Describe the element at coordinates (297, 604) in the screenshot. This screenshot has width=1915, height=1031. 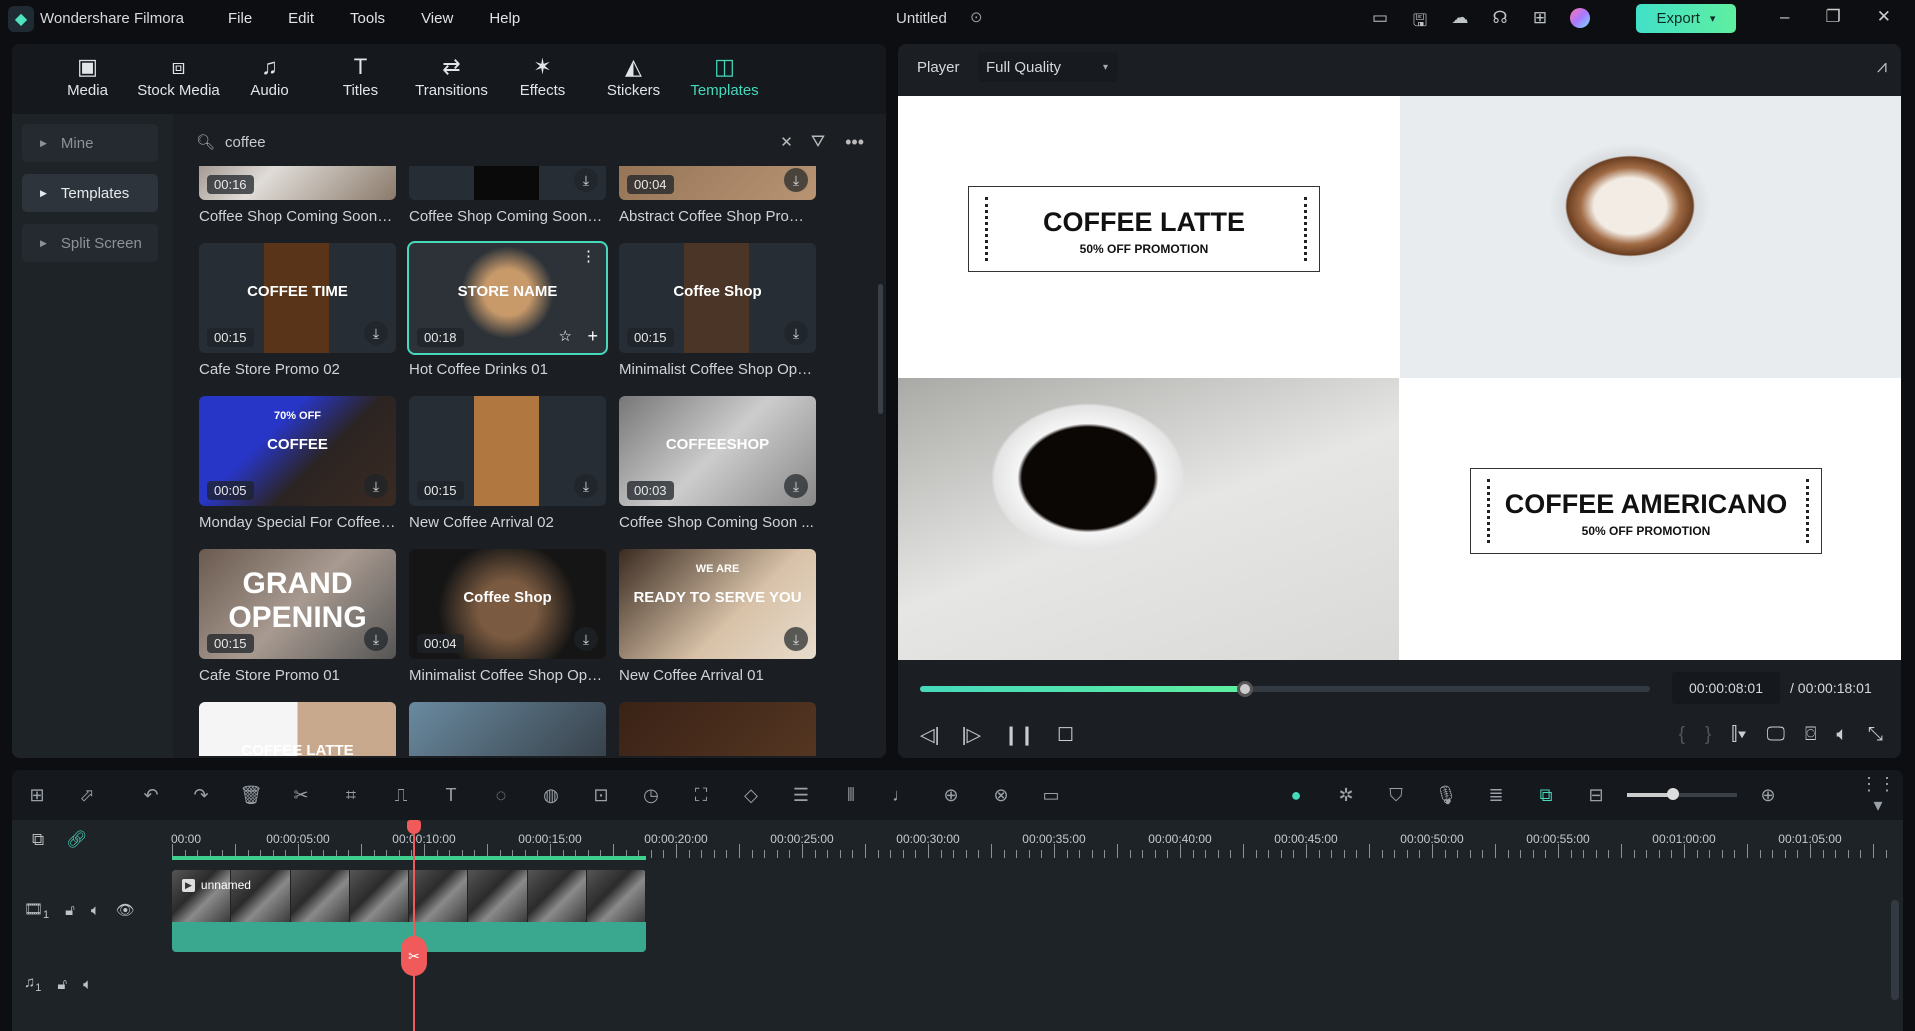
I see `template-thumbnail: GRAND OPENING 00:15 ⤓` at that location.